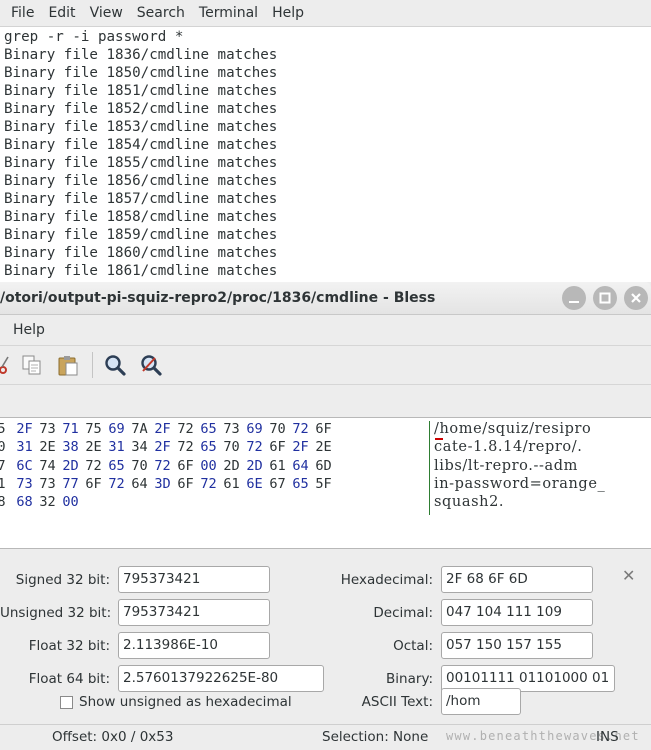 The width and height of the screenshot is (651, 750). Describe the element at coordinates (68, 365) in the screenshot. I see `paste-button` at that location.